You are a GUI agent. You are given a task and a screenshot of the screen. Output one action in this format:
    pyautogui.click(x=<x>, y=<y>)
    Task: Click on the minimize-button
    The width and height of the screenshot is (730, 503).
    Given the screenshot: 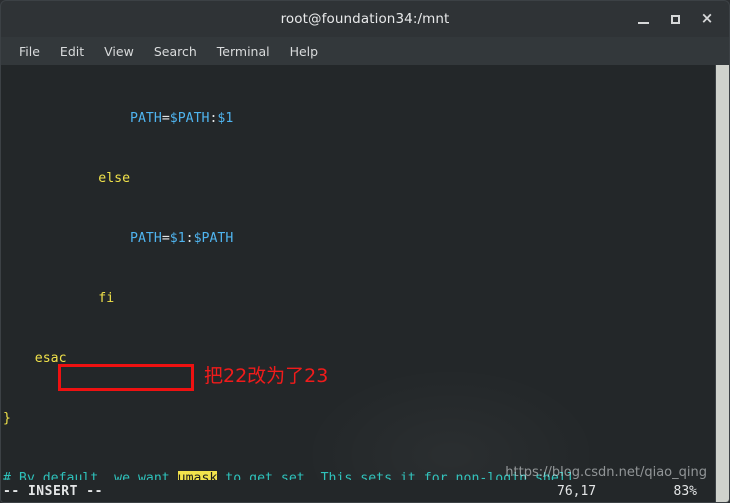 What is the action you would take?
    pyautogui.click(x=643, y=19)
    